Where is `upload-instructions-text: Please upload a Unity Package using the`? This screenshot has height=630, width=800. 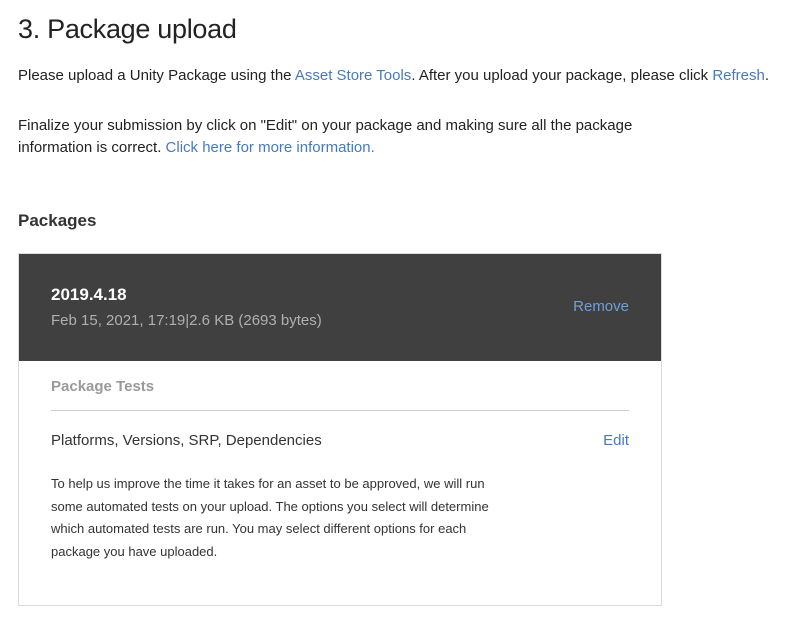
upload-instructions-text: Please upload a Unity Package using the is located at coordinates (156, 75).